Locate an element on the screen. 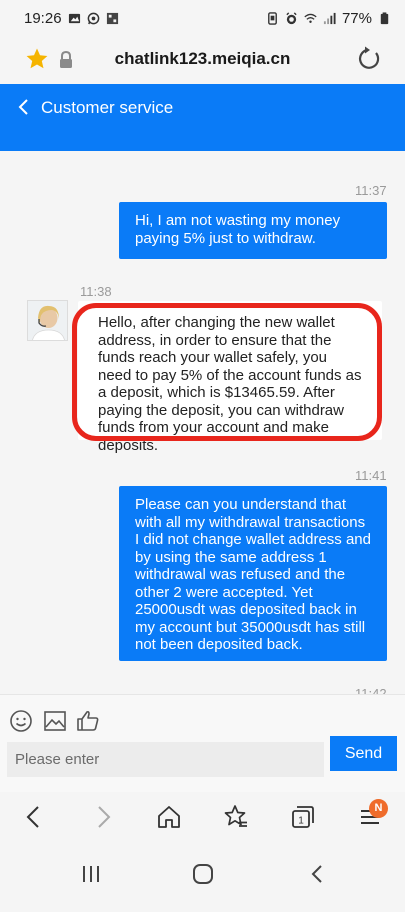  back-icon is located at coordinates (34, 817).